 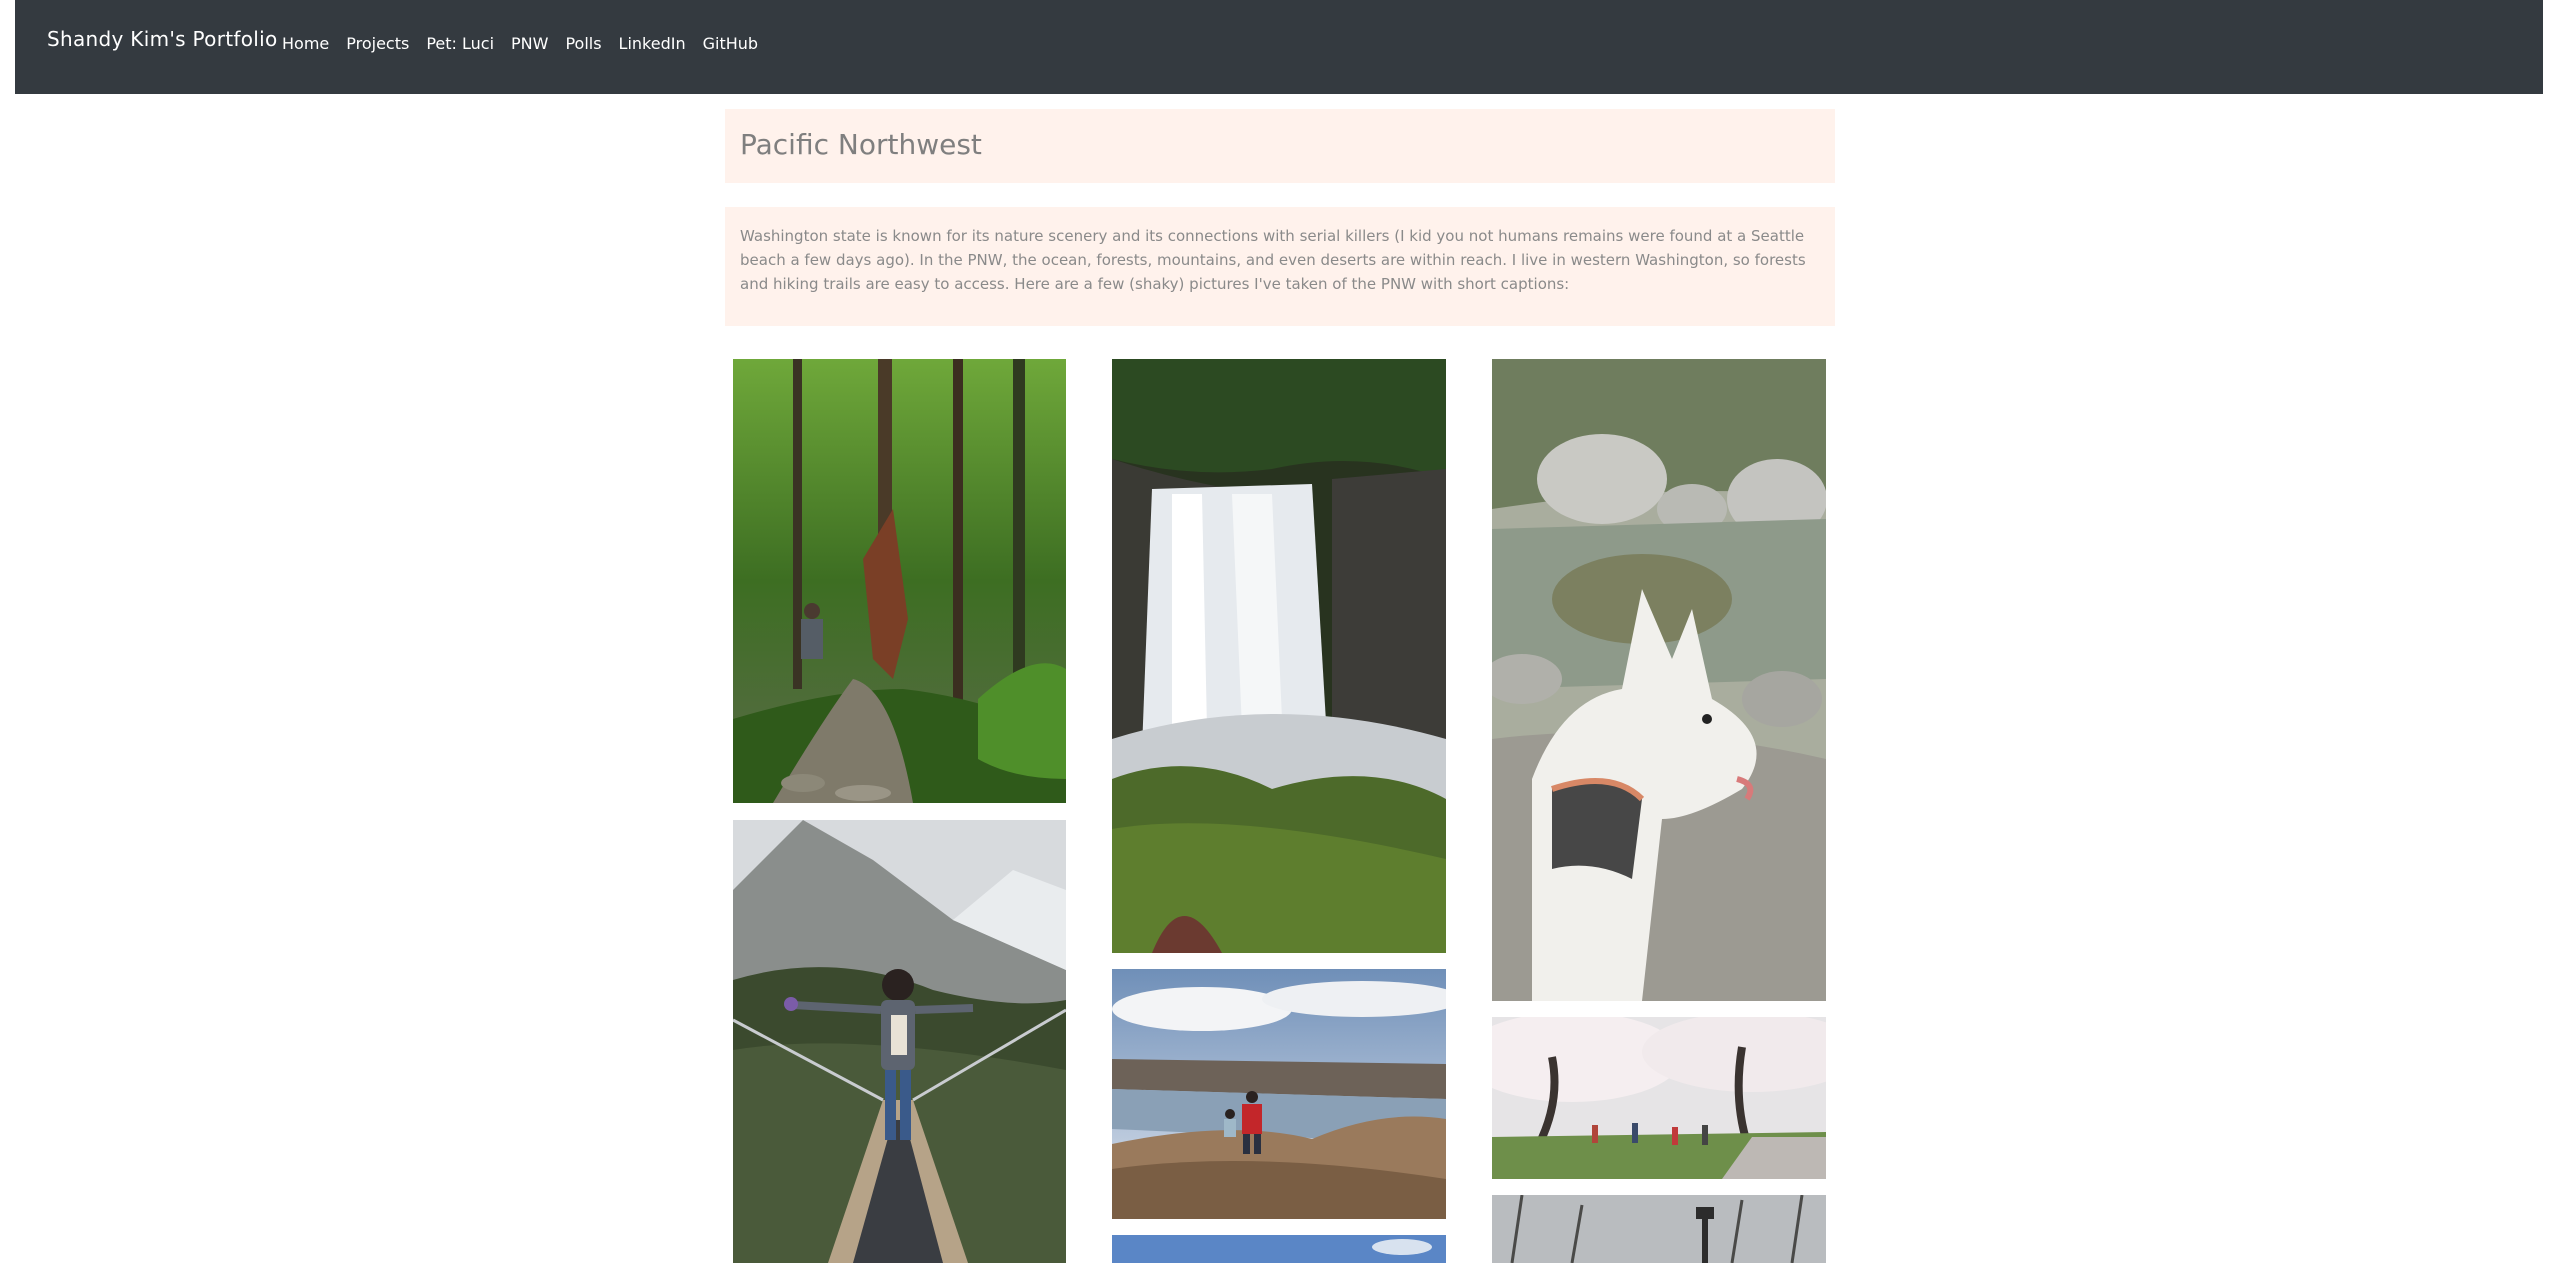 I want to click on photo-winter-park-lamp, so click(x=1659, y=1229).